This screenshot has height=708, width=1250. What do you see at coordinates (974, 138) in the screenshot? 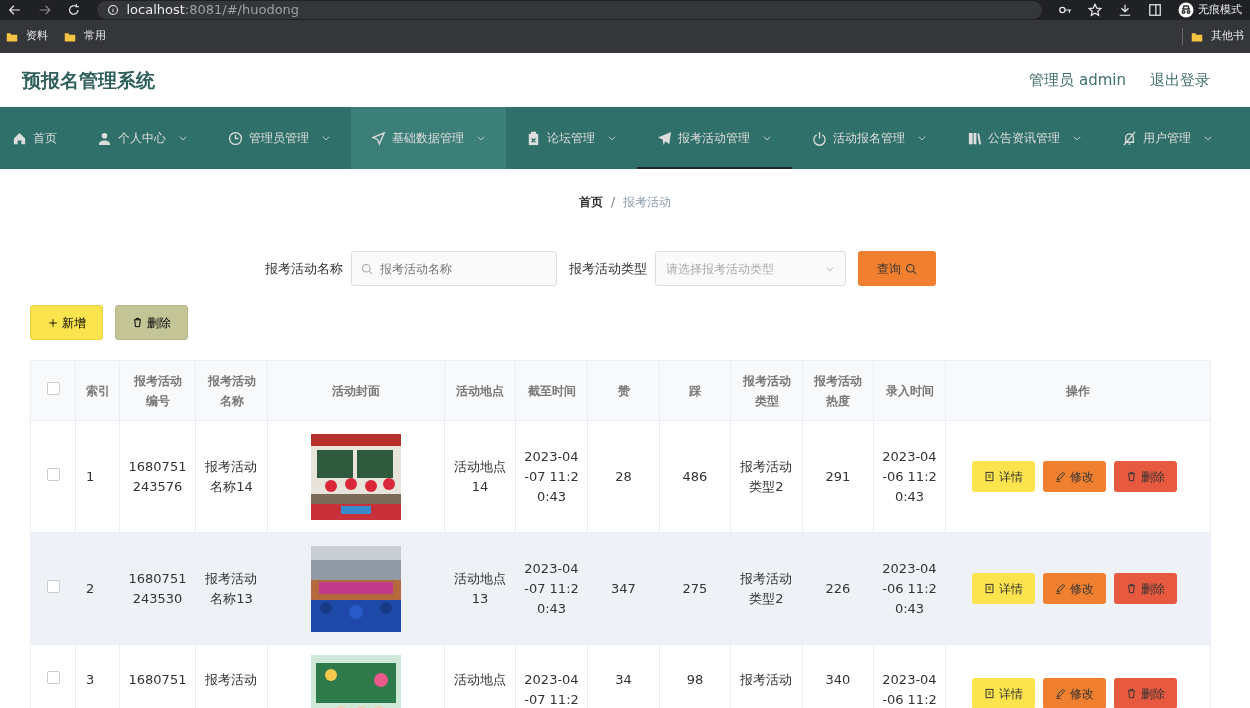
I see `book-icon` at bounding box center [974, 138].